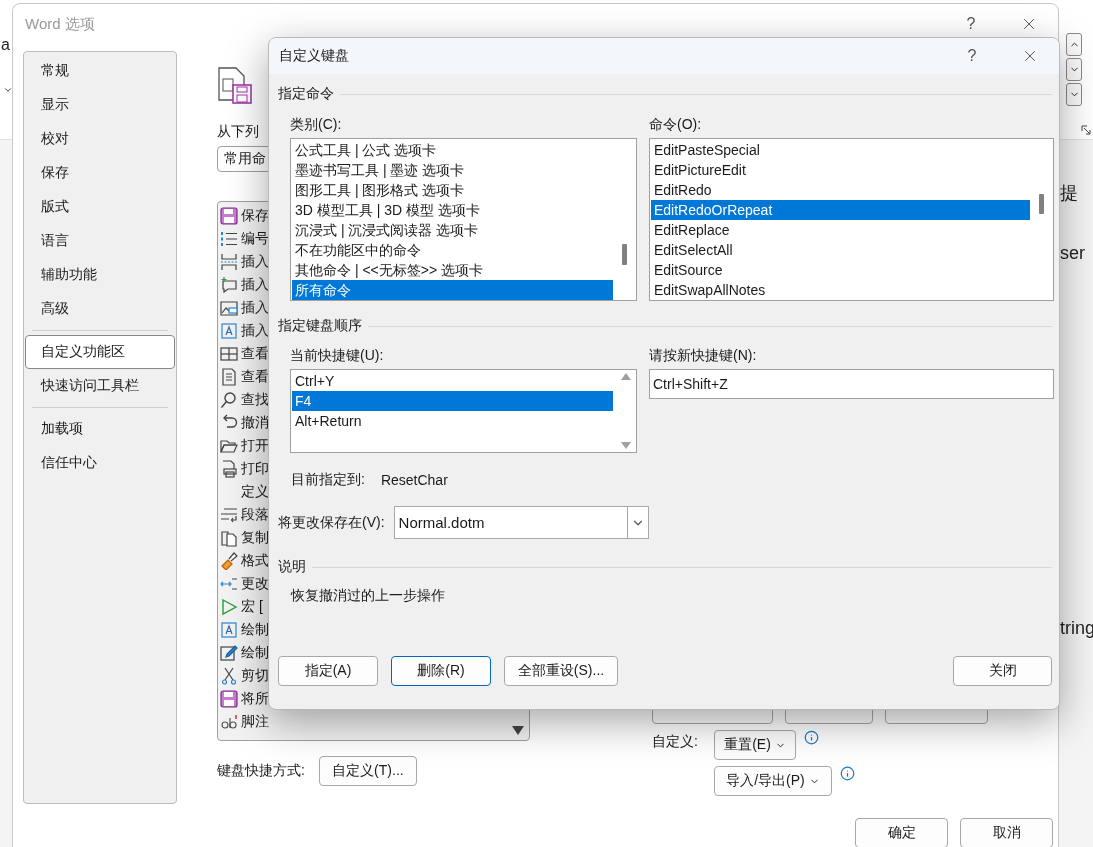 The height and width of the screenshot is (847, 1093). Describe the element at coordinates (255, 698) in the screenshot. I see `command-item: 将所` at that location.